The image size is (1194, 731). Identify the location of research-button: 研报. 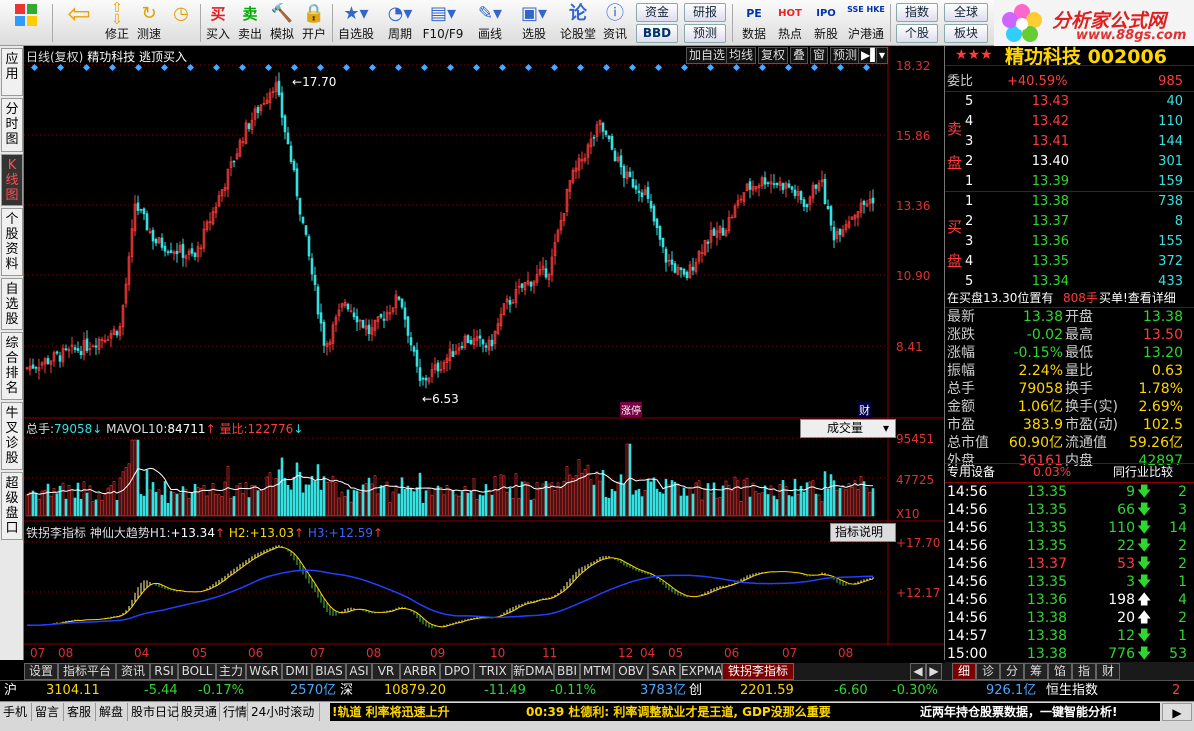
(705, 12).